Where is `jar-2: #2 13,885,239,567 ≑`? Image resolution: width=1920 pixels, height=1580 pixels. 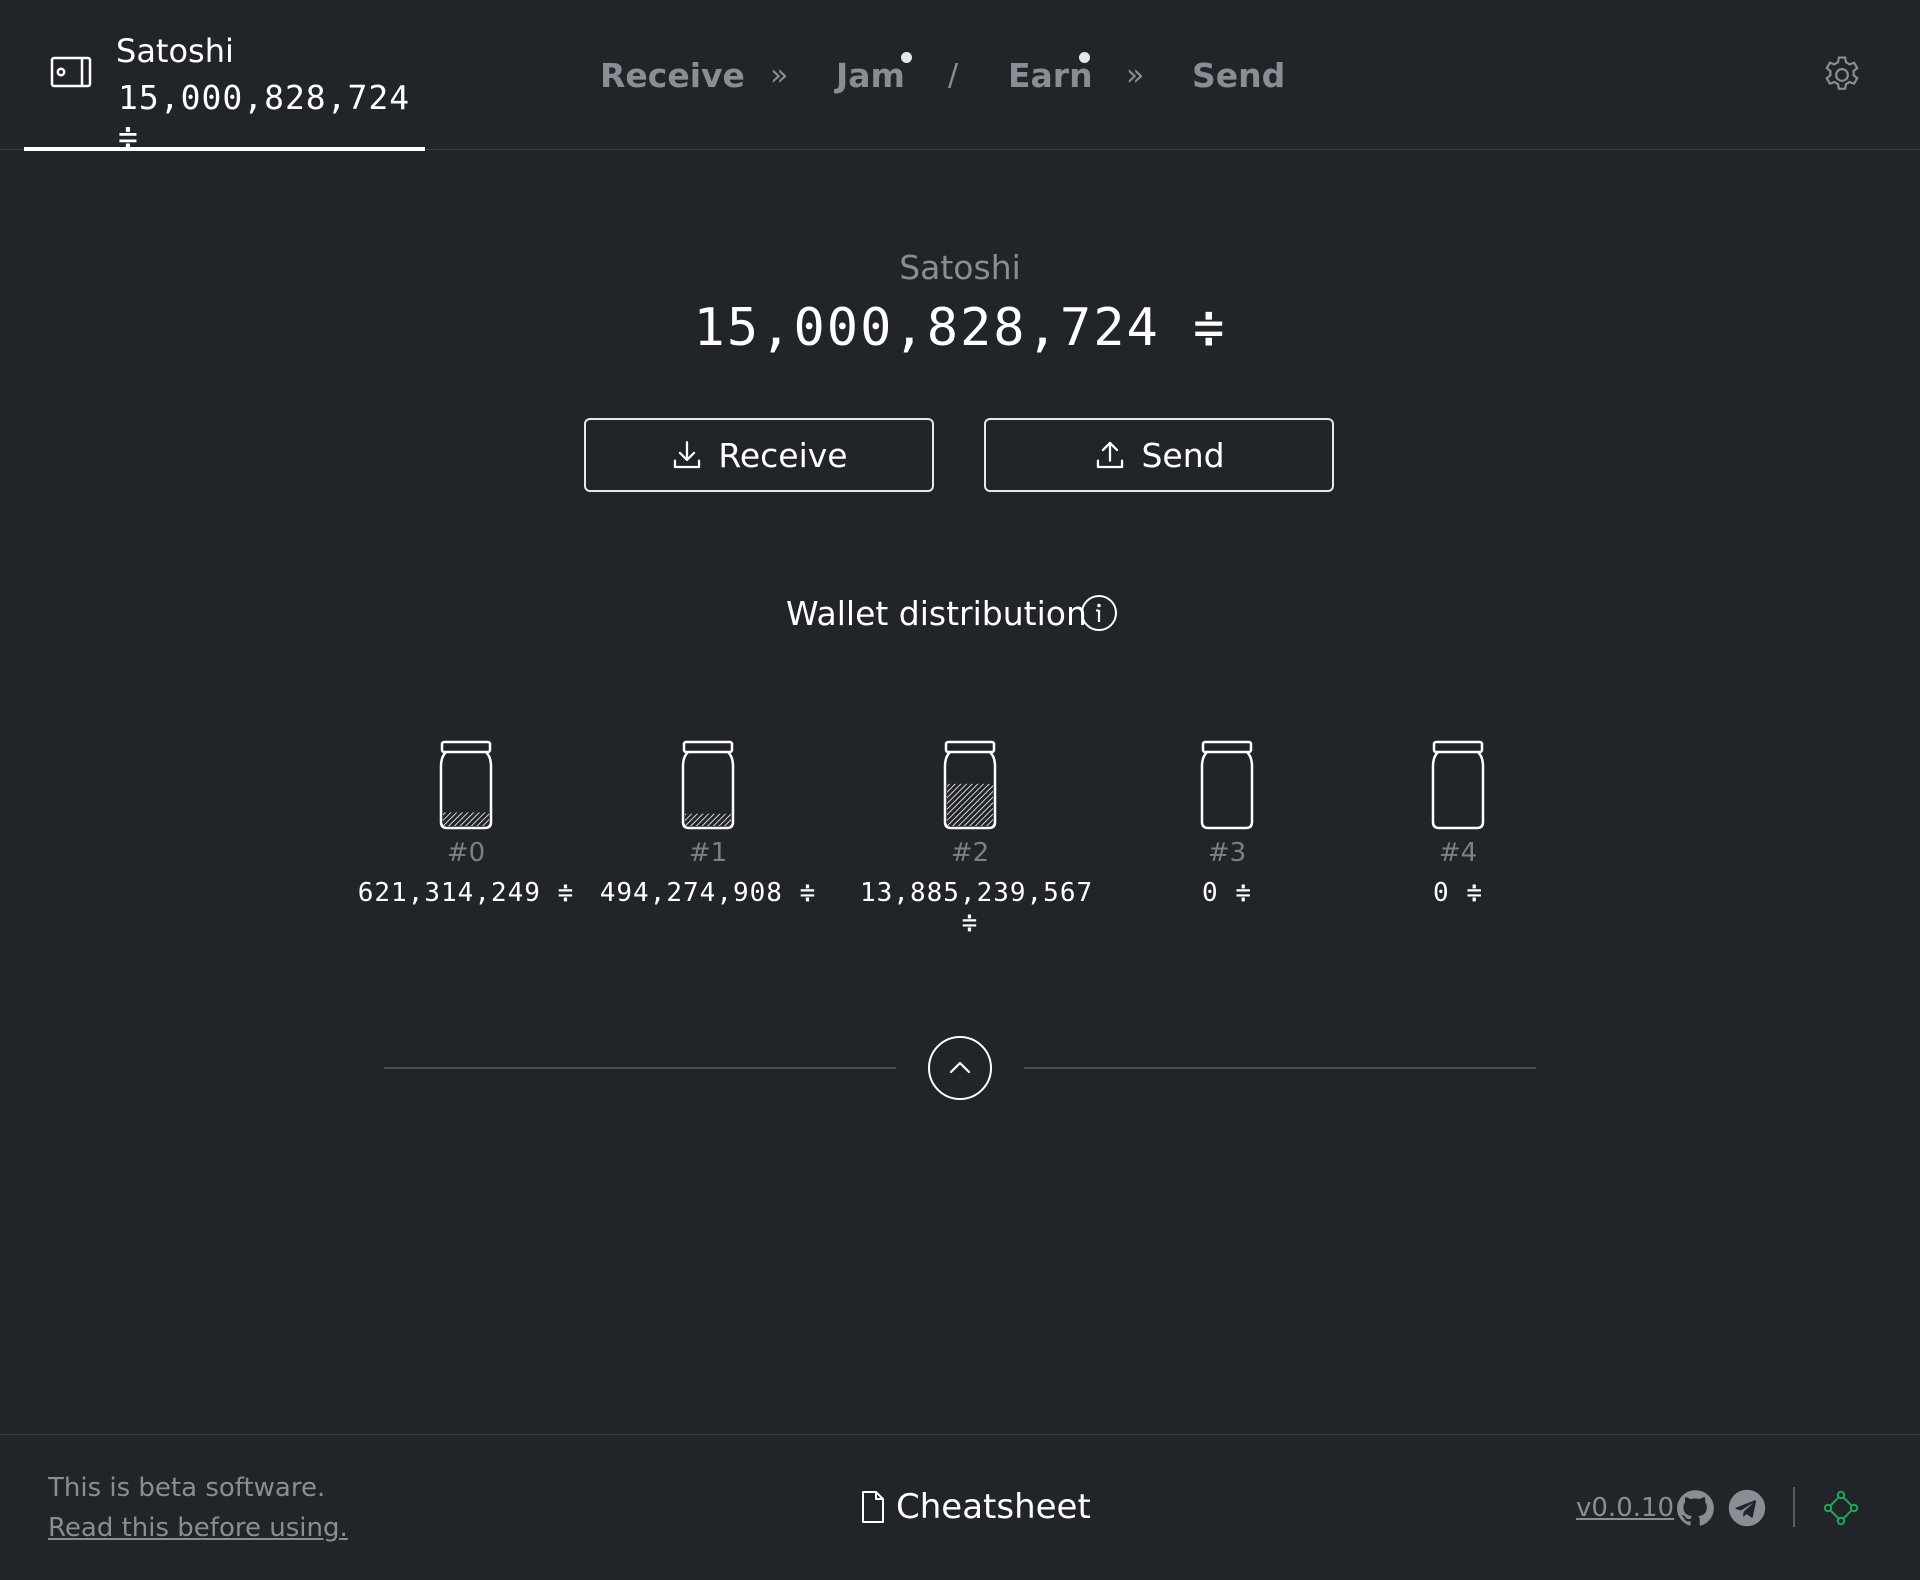 jar-2: #2 13,885,239,567 ≑ is located at coordinates (977, 839).